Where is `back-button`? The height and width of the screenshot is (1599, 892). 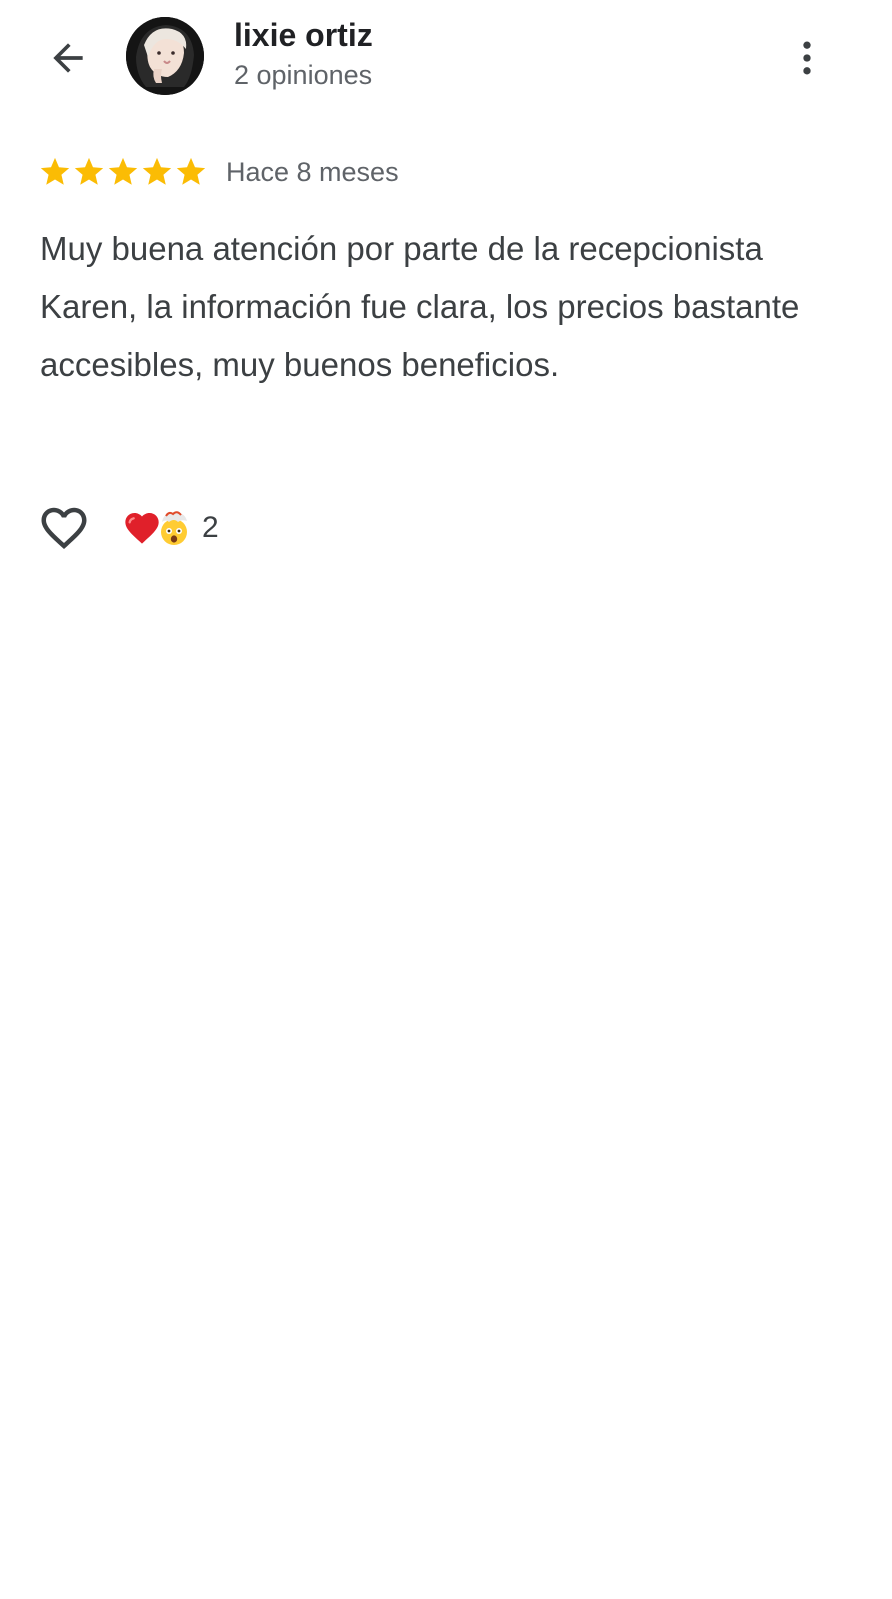
back-button is located at coordinates (68, 58).